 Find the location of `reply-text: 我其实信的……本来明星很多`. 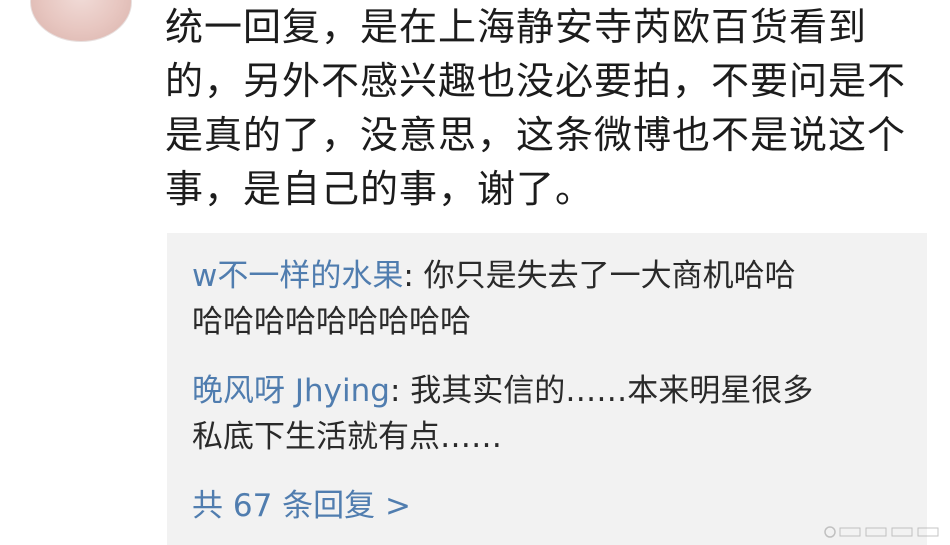

reply-text: 我其实信的……本来明星很多 is located at coordinates (612, 391).